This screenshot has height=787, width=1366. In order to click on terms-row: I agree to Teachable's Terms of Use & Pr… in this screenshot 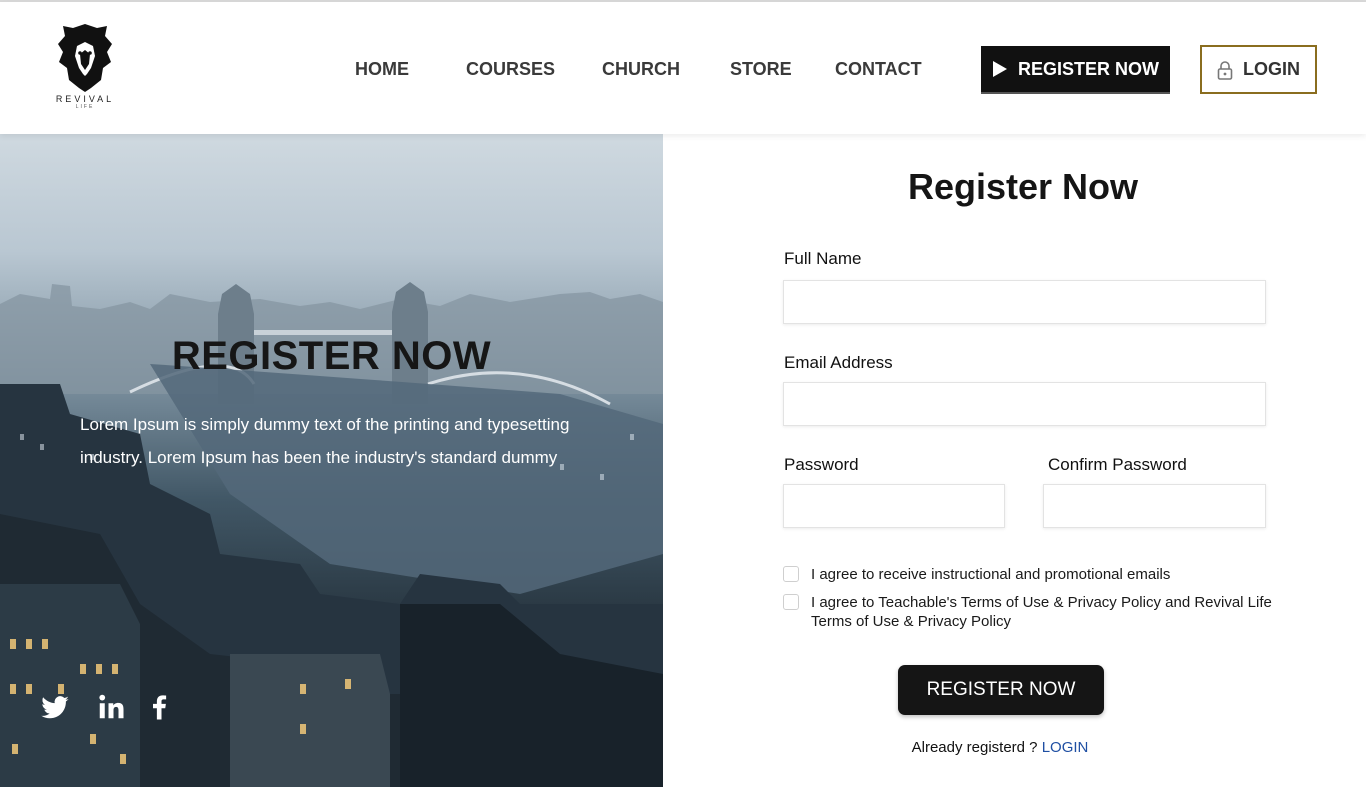, I will do `click(1043, 612)`.